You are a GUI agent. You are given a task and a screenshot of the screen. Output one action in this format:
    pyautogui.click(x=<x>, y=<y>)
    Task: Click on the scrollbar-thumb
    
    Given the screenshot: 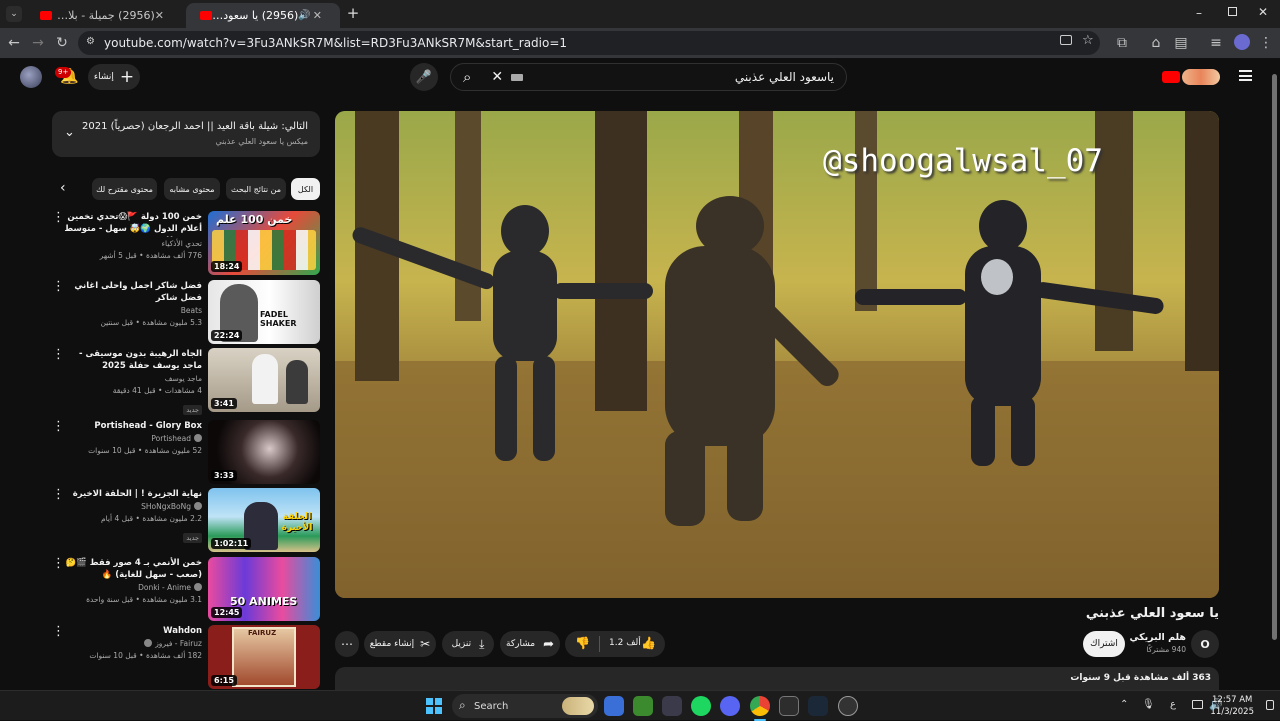 What is the action you would take?
    pyautogui.click(x=1274, y=357)
    